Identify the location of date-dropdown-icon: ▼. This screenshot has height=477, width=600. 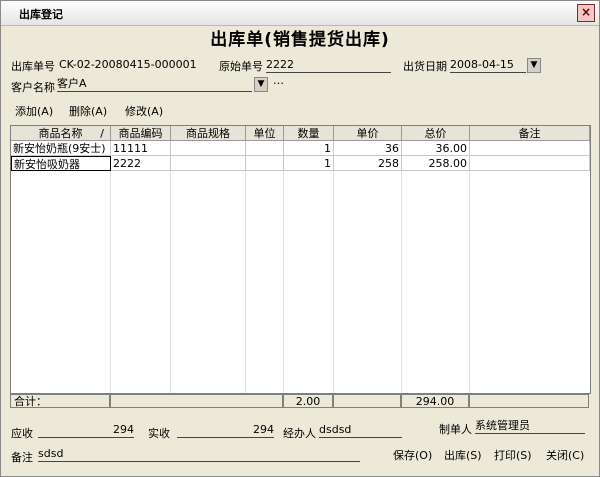
(534, 65).